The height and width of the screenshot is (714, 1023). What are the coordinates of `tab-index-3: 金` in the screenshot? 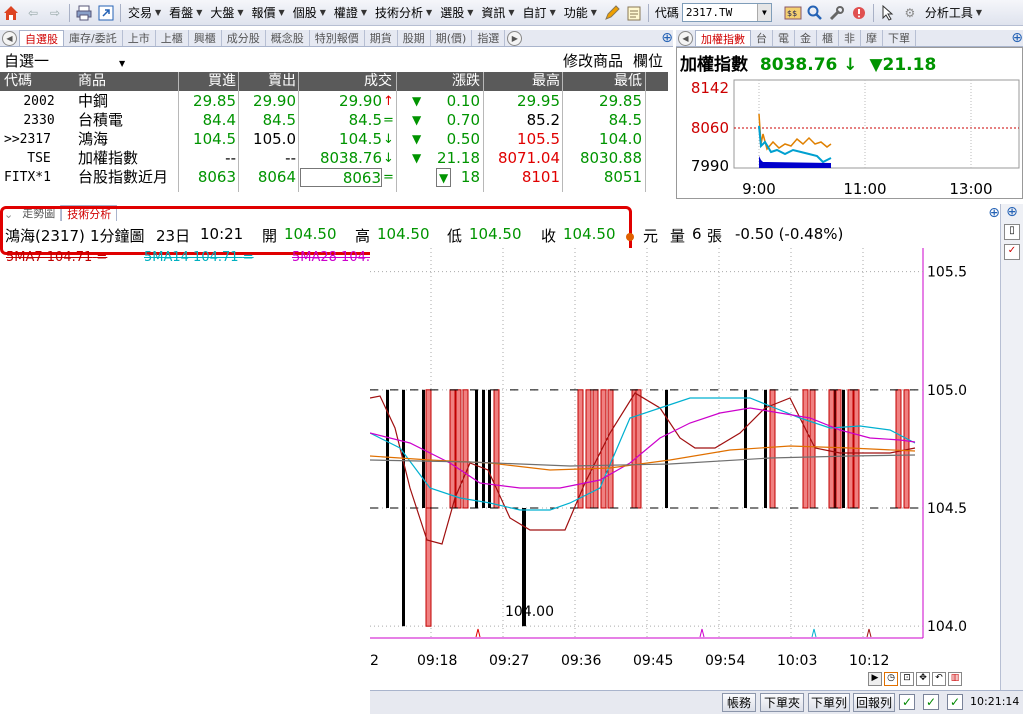 It's located at (806, 38).